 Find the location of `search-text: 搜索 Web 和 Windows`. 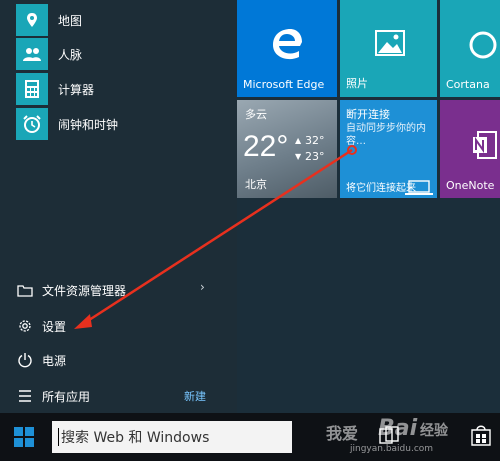

search-text: 搜索 Web 和 Windows is located at coordinates (135, 438).